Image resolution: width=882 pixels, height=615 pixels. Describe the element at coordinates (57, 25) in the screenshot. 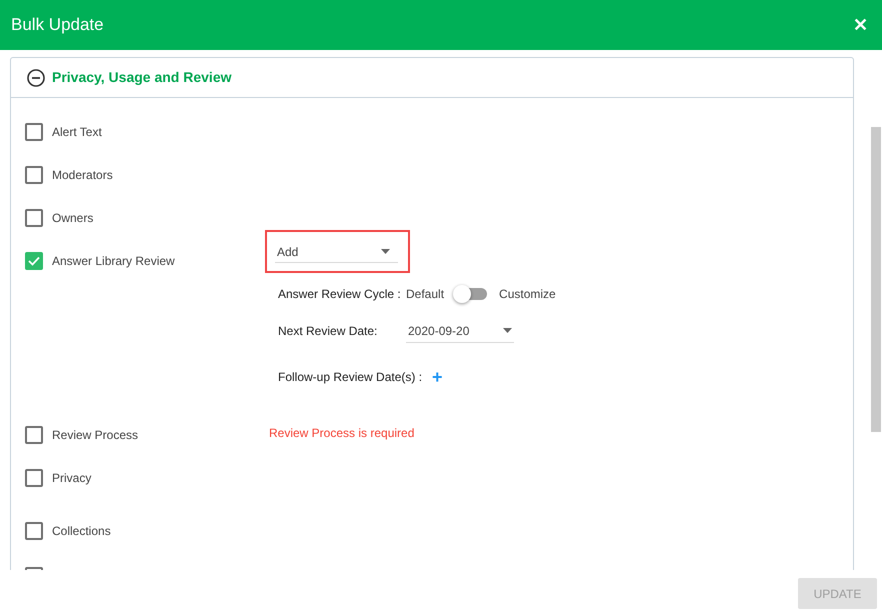

I see `window-title: Bulk Update` at that location.